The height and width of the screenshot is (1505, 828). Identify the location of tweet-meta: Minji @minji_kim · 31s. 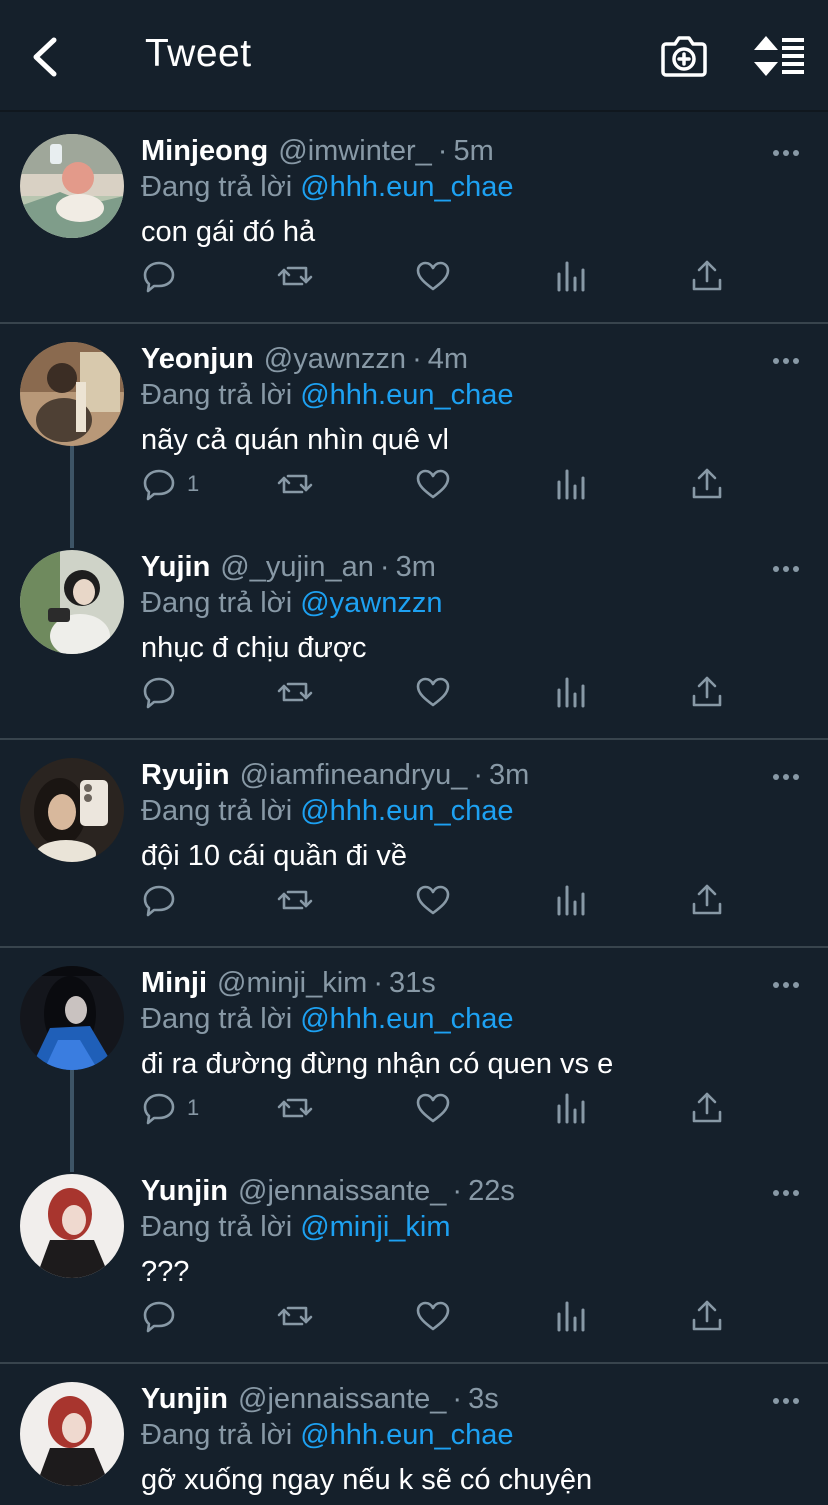
(444, 983).